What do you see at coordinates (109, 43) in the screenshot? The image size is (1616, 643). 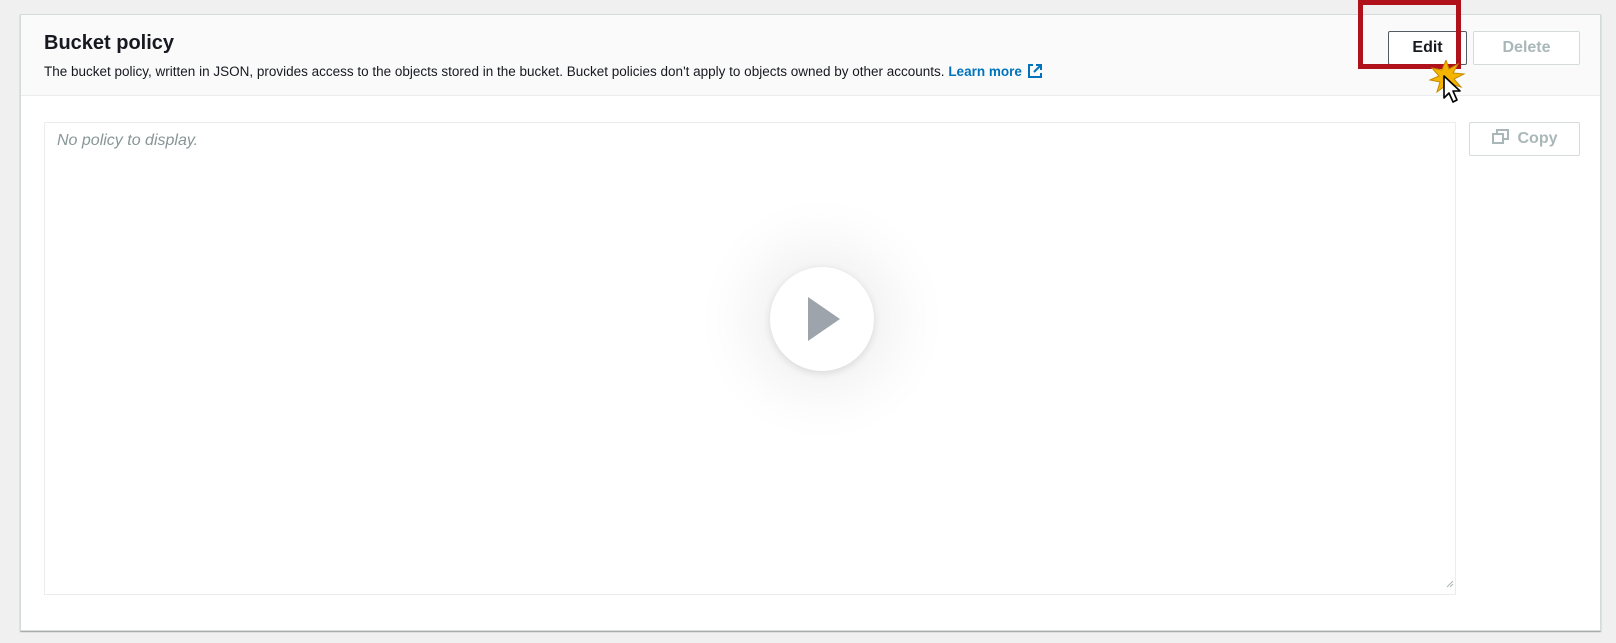 I see `page-title: Bucket policy` at bounding box center [109, 43].